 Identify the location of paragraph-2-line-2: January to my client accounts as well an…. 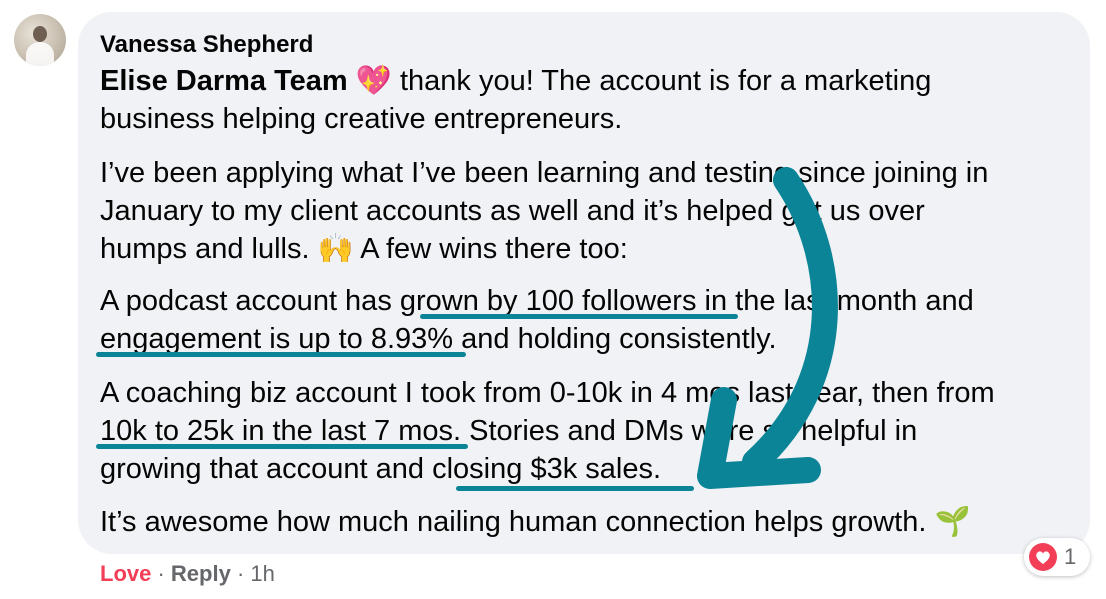
(512, 211).